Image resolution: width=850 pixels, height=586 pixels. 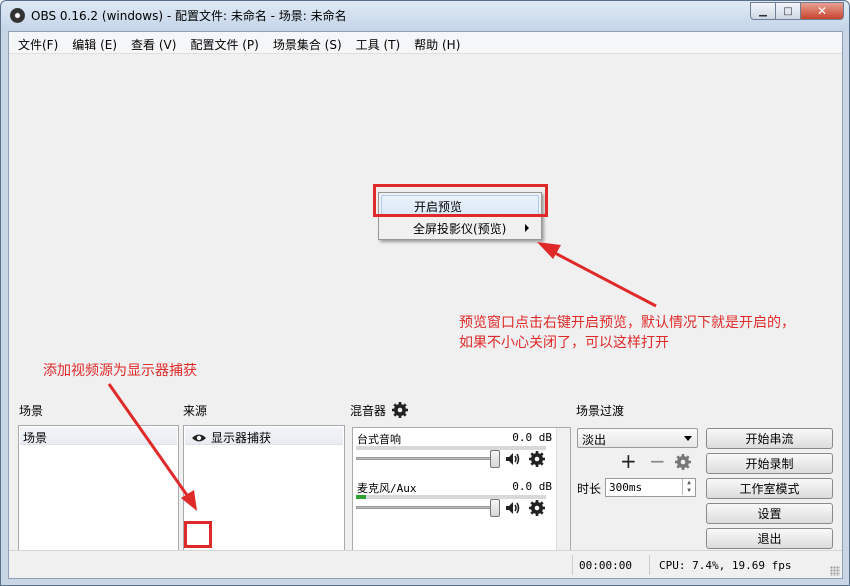 I want to click on duration-label: 时长, so click(x=589, y=489).